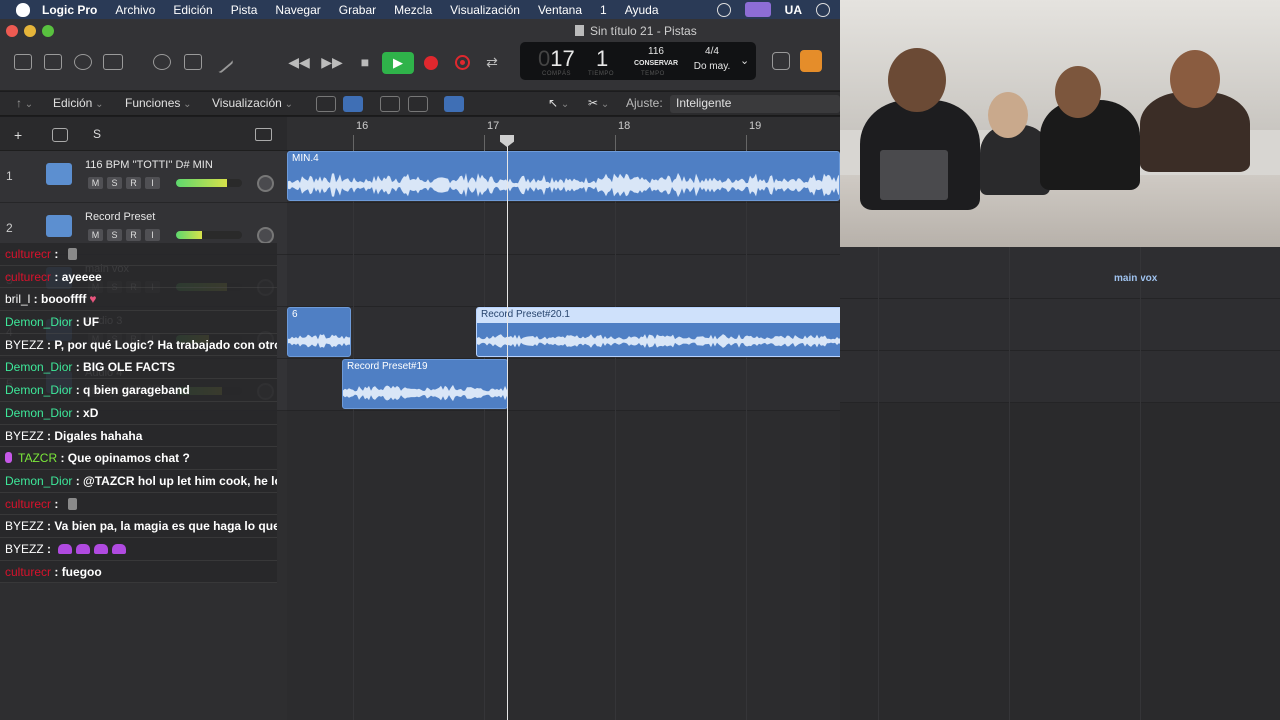 This screenshot has width=1280, height=720. I want to click on pointer-tool-icon: ↖, so click(558, 103).